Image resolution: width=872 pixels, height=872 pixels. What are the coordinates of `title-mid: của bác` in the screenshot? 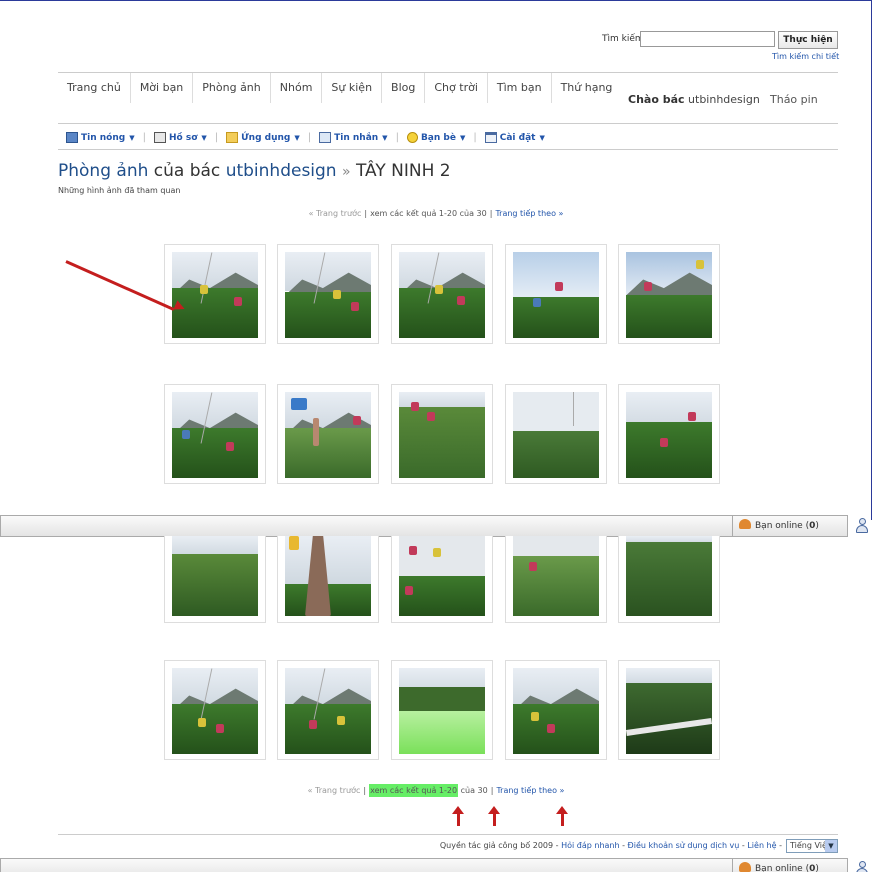 It's located at (187, 171).